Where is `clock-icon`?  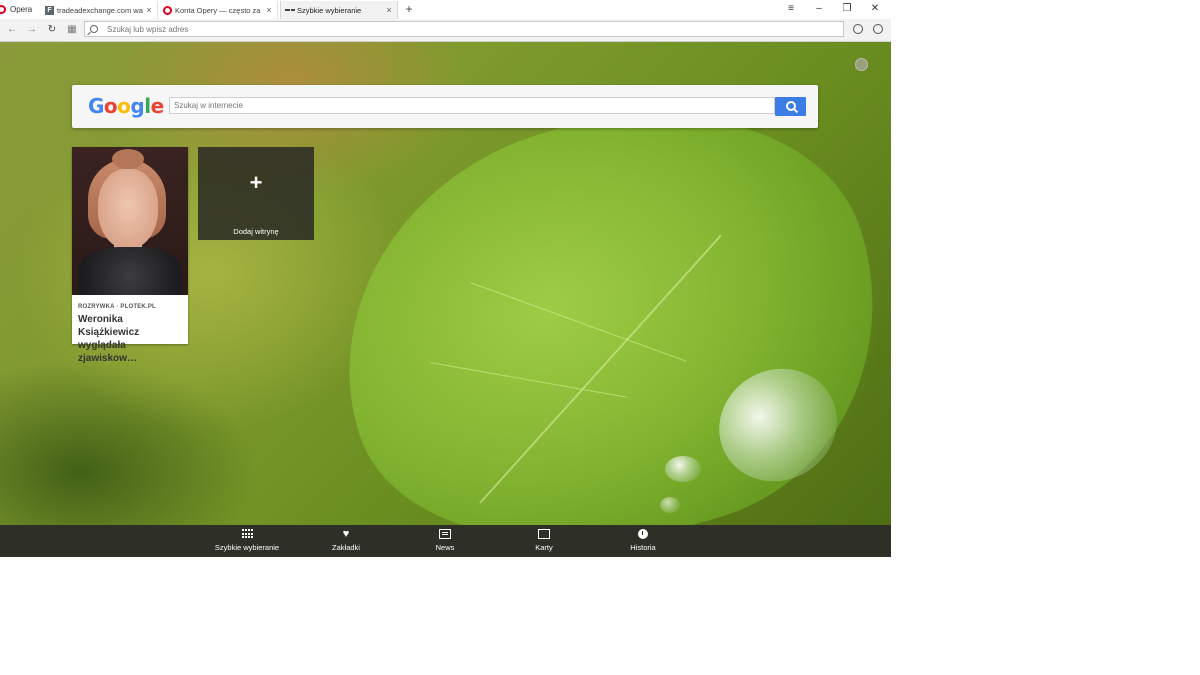 clock-icon is located at coordinates (643, 534).